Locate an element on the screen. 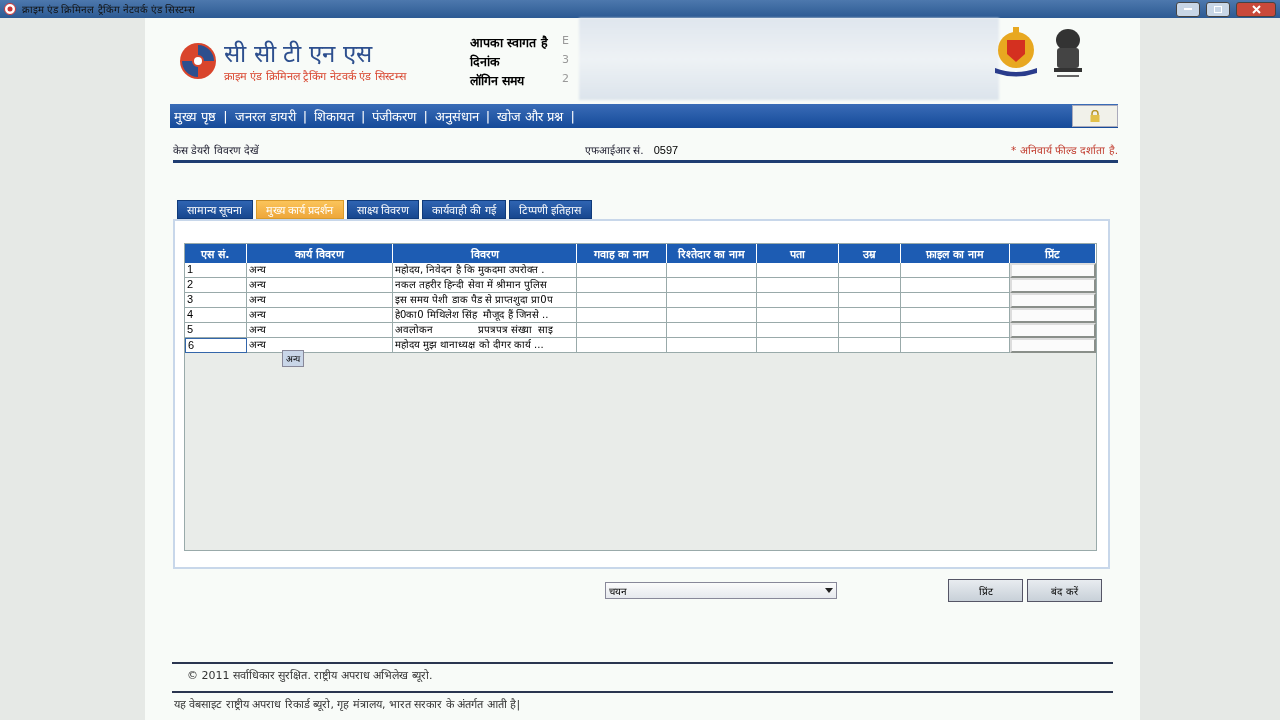 This screenshot has height=720, width=1280. logo-subtitle: क्राइम एंड क्रिमिनल ट्रैकिंग नेटवर्क एंड सिस्टम्स is located at coordinates (315, 75).